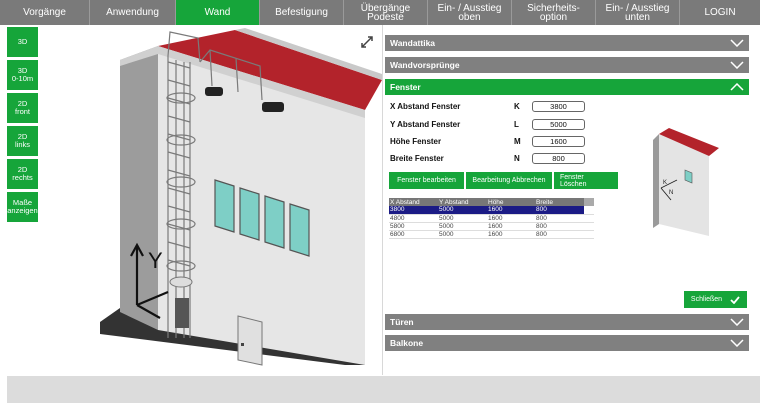  I want to click on y-abstand-label: Y Abstand Fenster, so click(425, 124).